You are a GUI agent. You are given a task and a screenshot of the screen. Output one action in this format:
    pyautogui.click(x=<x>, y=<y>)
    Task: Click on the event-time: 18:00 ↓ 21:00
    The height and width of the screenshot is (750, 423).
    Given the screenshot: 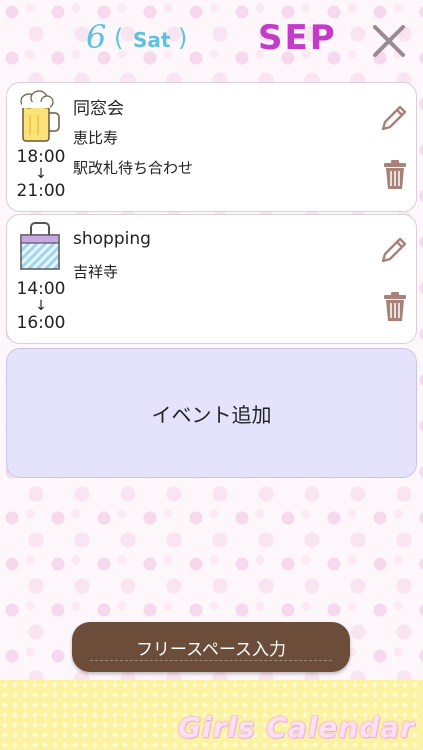 What is the action you would take?
    pyautogui.click(x=41, y=174)
    